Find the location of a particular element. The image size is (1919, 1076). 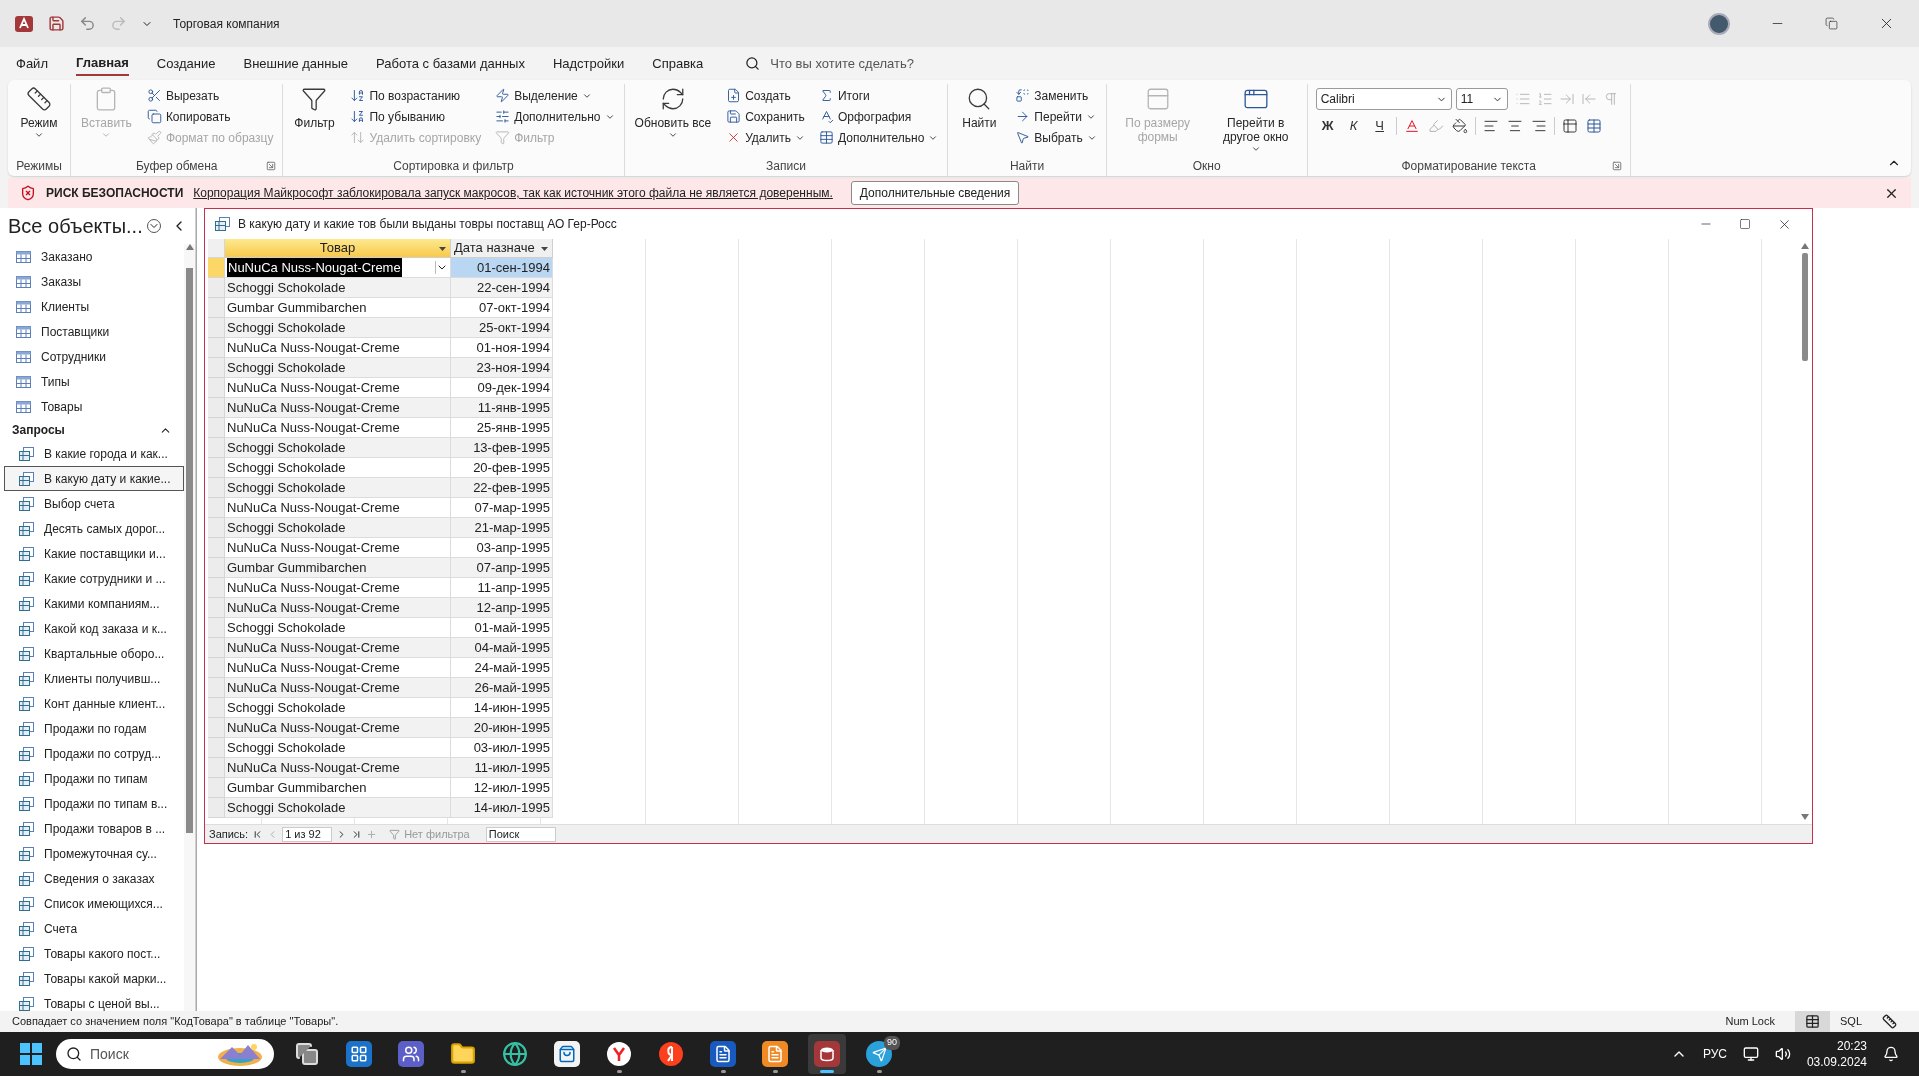

nav-item: Выбор счета is located at coordinates (94, 503).